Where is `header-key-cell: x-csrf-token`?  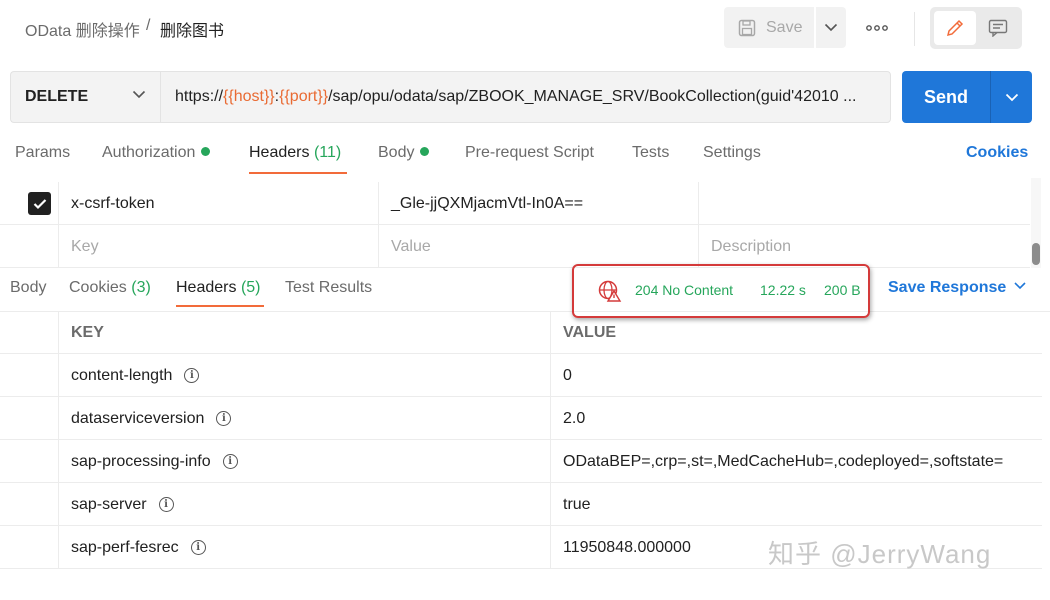 header-key-cell: x-csrf-token is located at coordinates (218, 203).